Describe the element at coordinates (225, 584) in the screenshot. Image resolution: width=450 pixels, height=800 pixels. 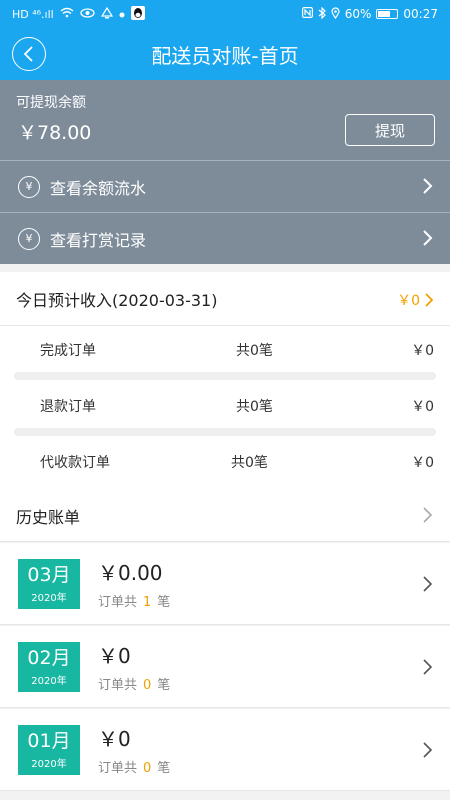
I see `month-bill-row: 03月 2020年 ￥0.00 订单共 1 笔` at that location.